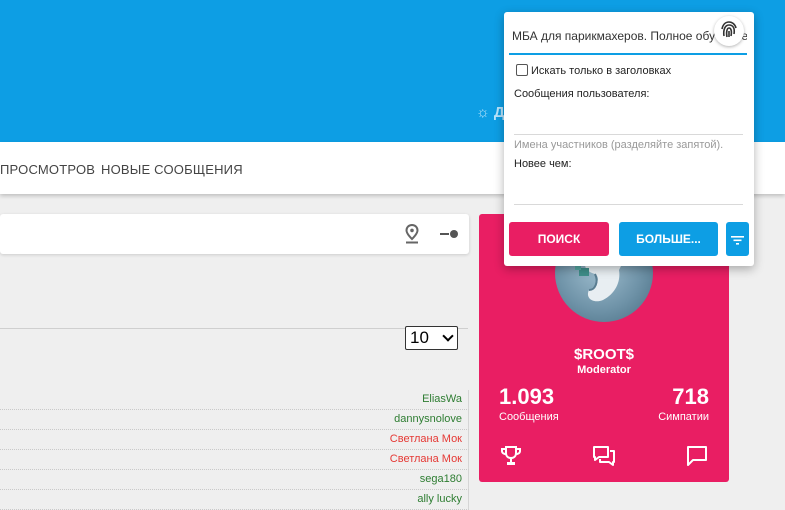 The image size is (785, 510). I want to click on trophy-icon, so click(511, 456).